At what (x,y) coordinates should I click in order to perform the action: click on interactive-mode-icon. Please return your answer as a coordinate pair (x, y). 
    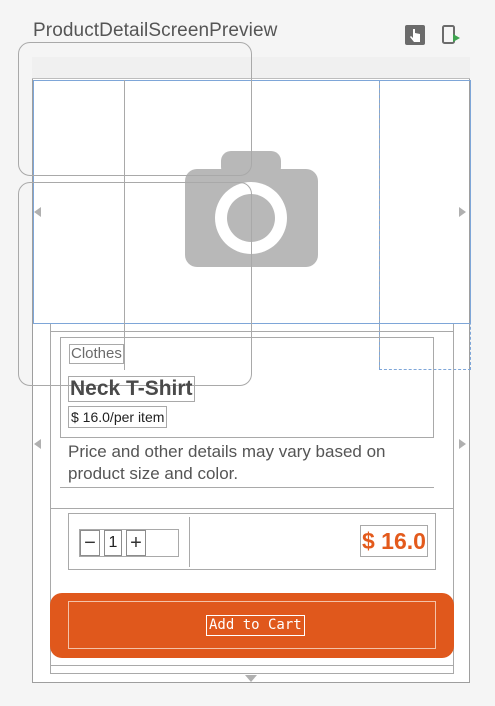
    Looking at the image, I should click on (415, 35).